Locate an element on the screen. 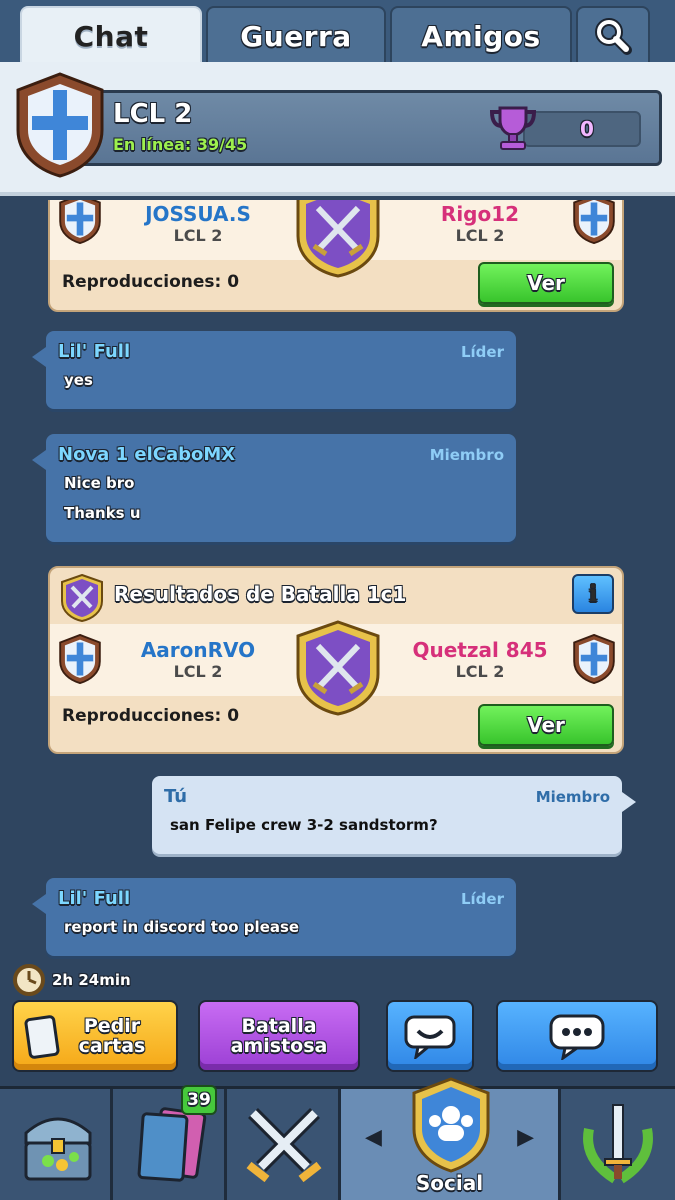 Image resolution: width=675 pixels, height=1200 pixels. clan-name: LCL 2 is located at coordinates (153, 114).